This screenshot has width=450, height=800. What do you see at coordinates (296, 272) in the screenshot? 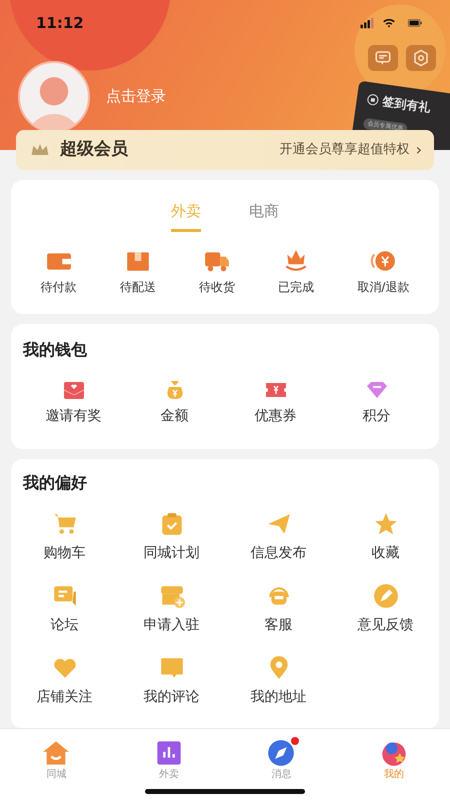
I see `order-status-item: 已完成` at bounding box center [296, 272].